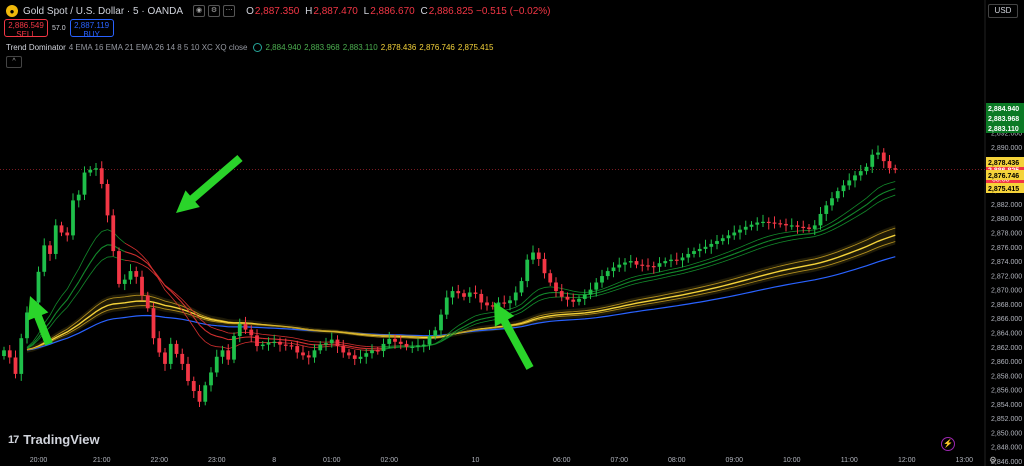 The height and width of the screenshot is (466, 1024). I want to click on lightning-icon: ⚡, so click(948, 444).